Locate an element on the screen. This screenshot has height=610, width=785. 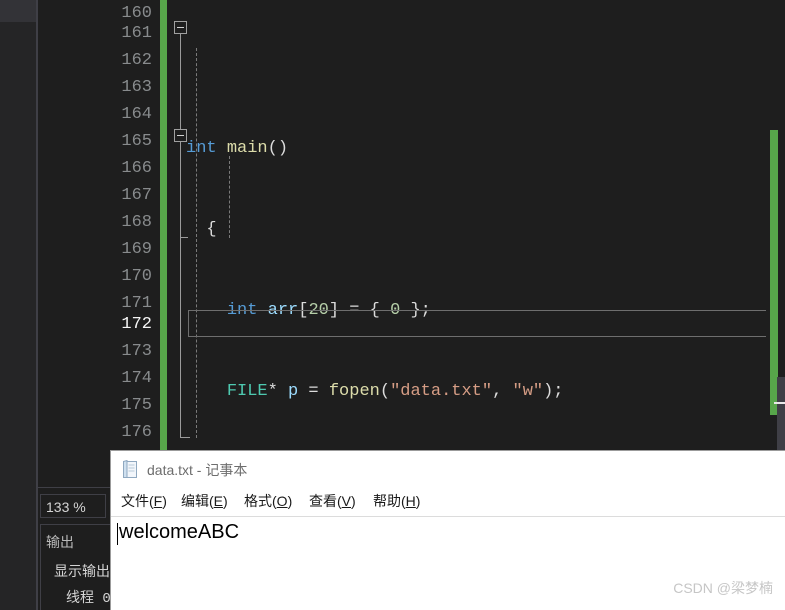
notepad-title-bar: data.txt - 记事本 is located at coordinates (448, 469).